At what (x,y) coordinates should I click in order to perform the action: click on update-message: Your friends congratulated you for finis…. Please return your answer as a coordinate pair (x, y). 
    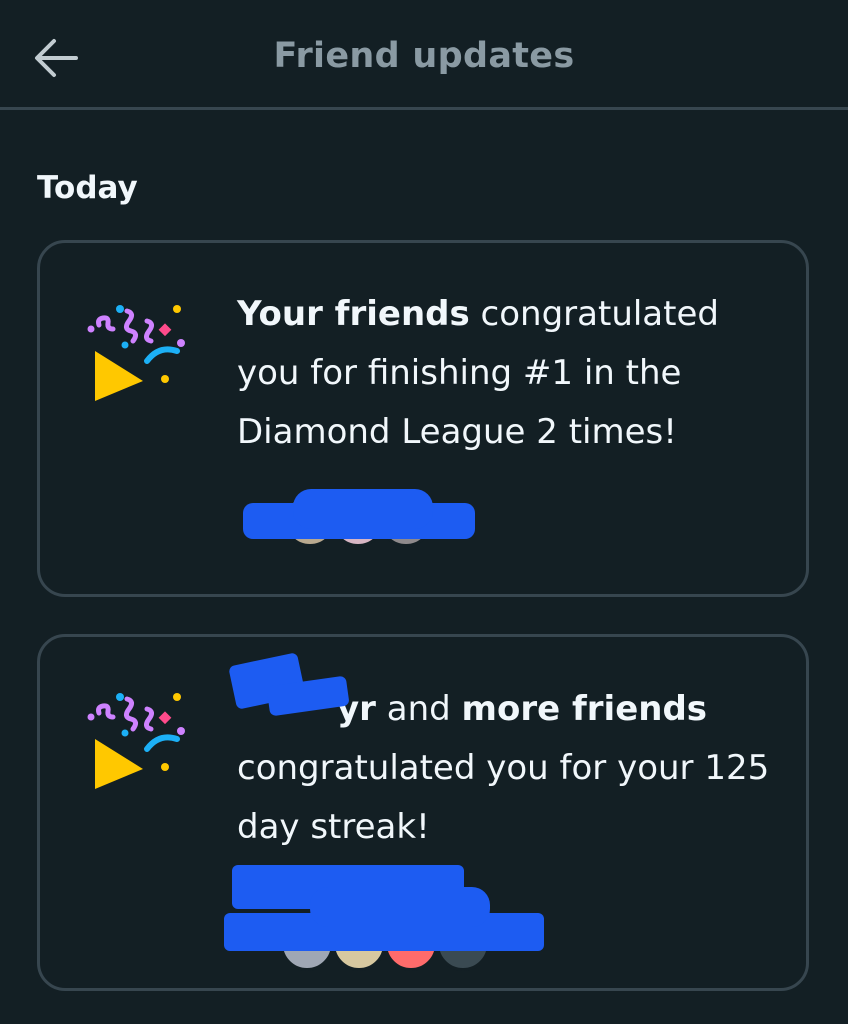
    Looking at the image, I should click on (507, 373).